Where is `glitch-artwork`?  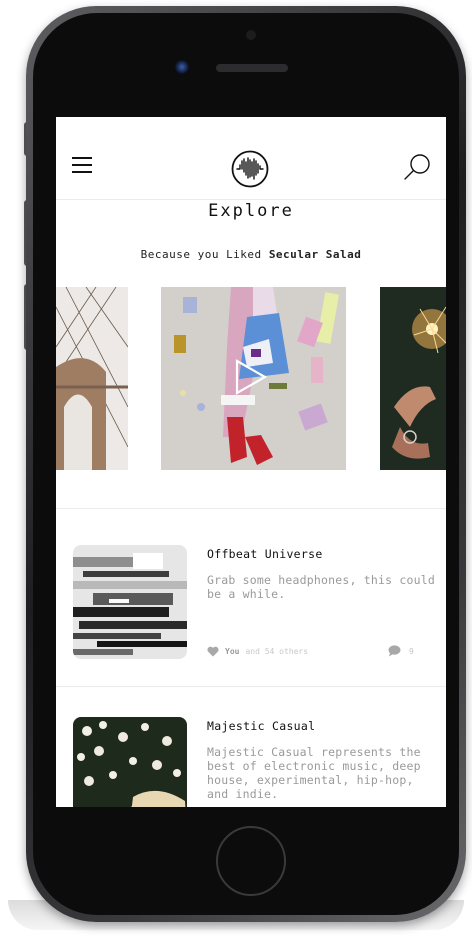 glitch-artwork is located at coordinates (130, 602).